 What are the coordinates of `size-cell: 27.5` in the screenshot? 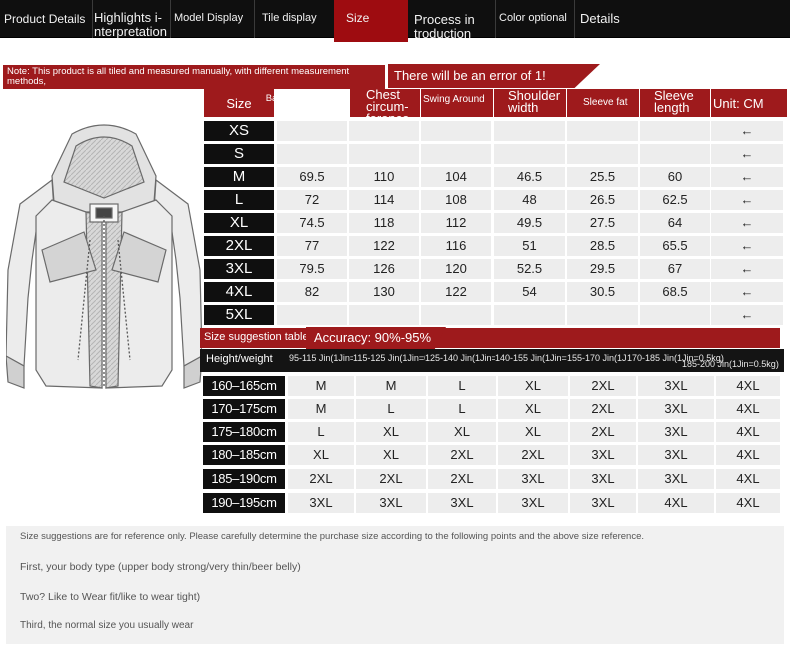 It's located at (602, 223).